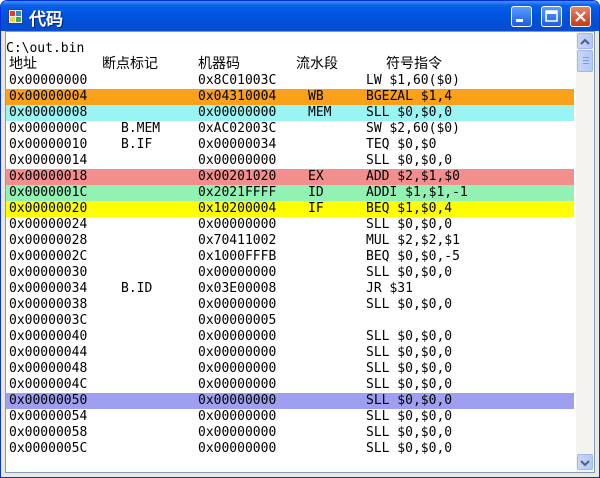 This screenshot has width=600, height=478. What do you see at coordinates (414, 64) in the screenshot?
I see `header-instruction: 符号指令` at bounding box center [414, 64].